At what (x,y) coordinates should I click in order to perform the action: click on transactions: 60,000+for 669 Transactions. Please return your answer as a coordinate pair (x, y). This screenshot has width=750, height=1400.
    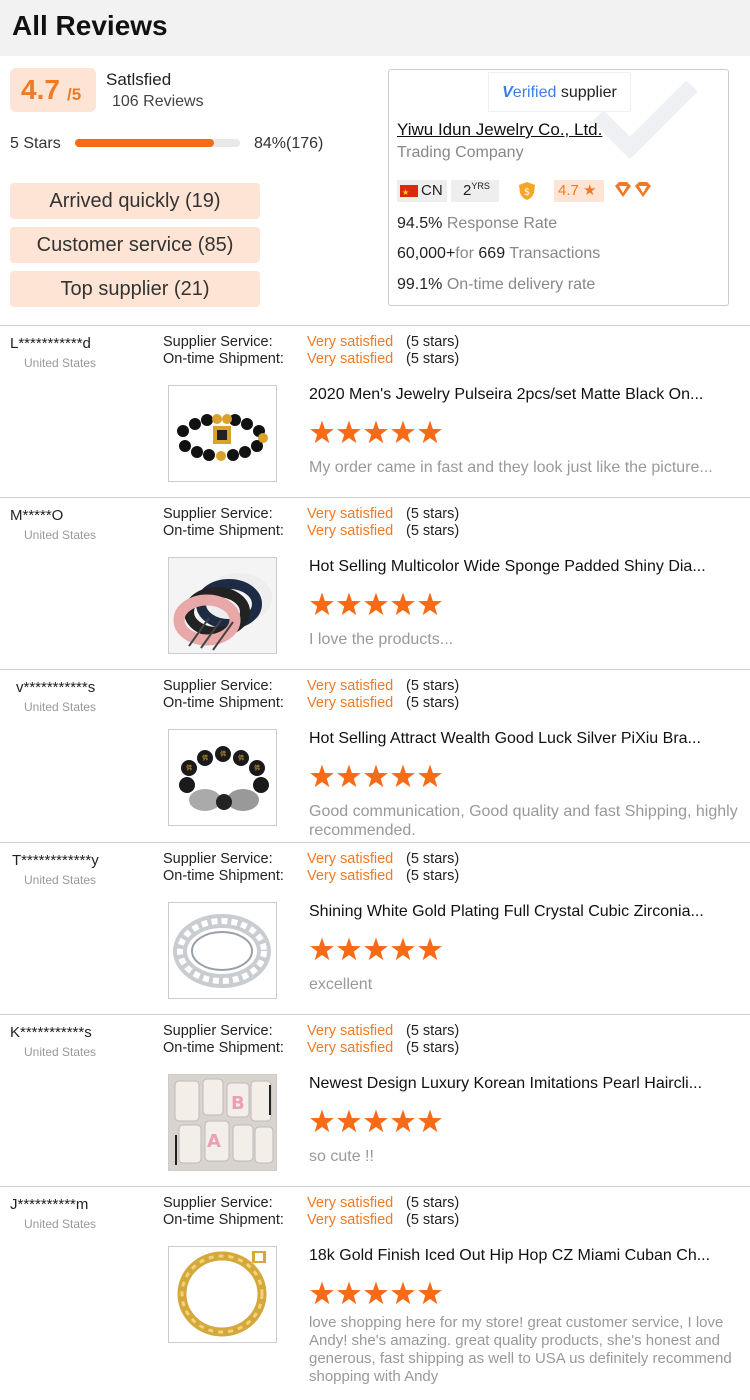
    Looking at the image, I should click on (498, 254).